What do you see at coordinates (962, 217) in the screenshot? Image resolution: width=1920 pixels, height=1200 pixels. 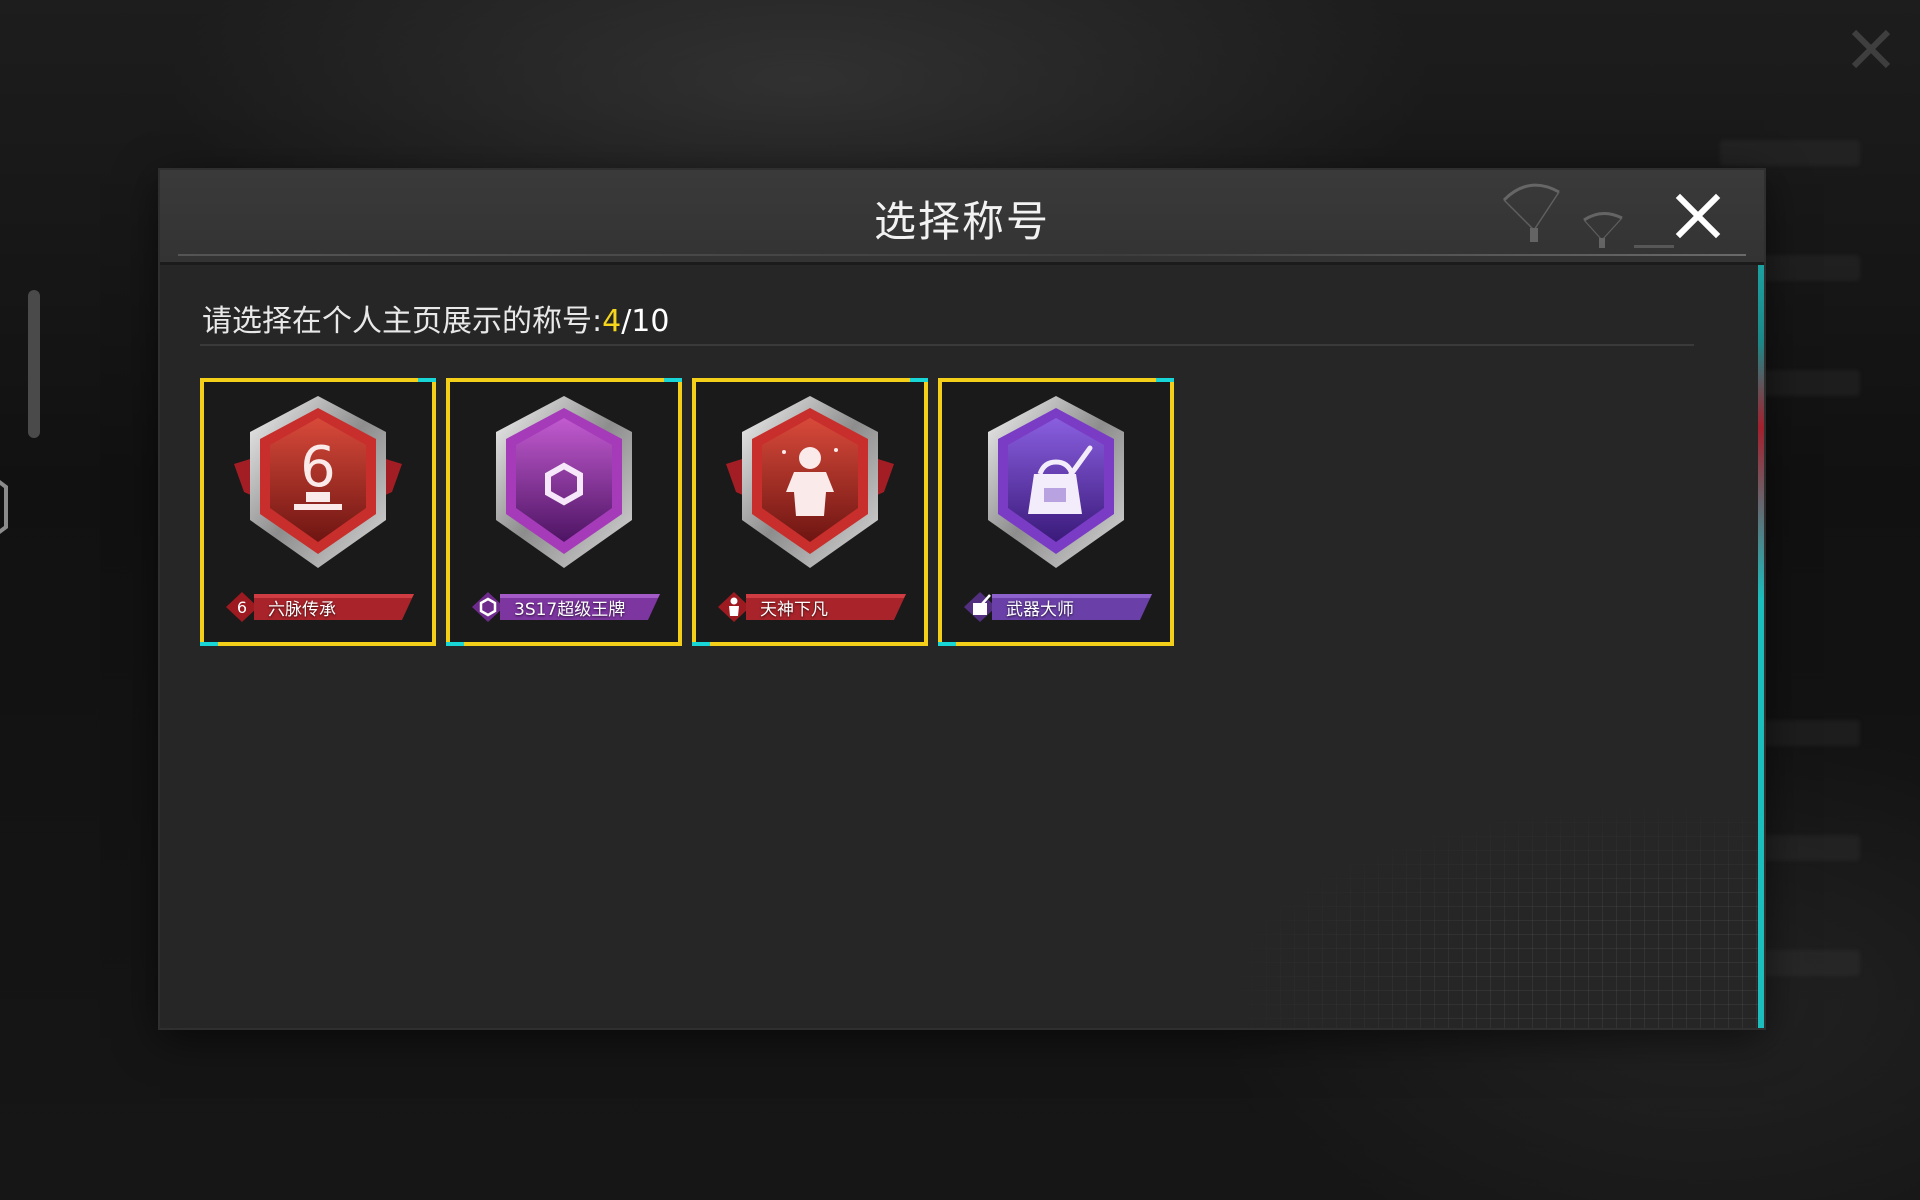 I see `dialog-header: 选择称号` at bounding box center [962, 217].